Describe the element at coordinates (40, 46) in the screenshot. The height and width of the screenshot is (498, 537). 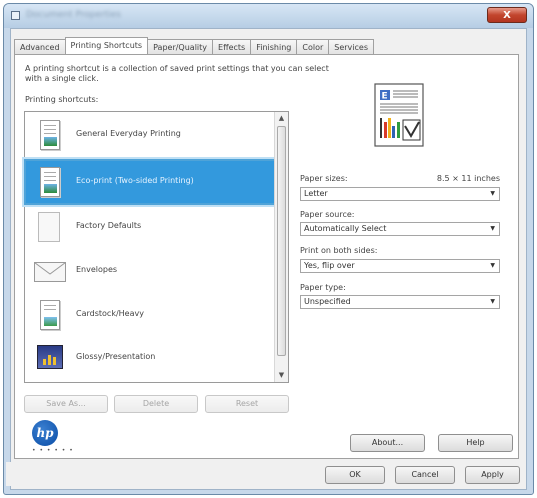
I see `tab-advanced: Advanced` at that location.